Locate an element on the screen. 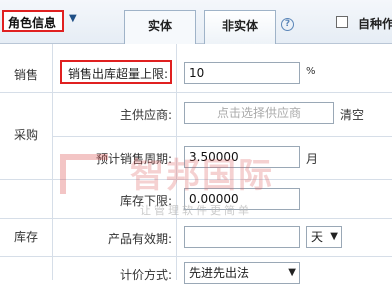  role-selector: 角色信息 is located at coordinates (33, 21).